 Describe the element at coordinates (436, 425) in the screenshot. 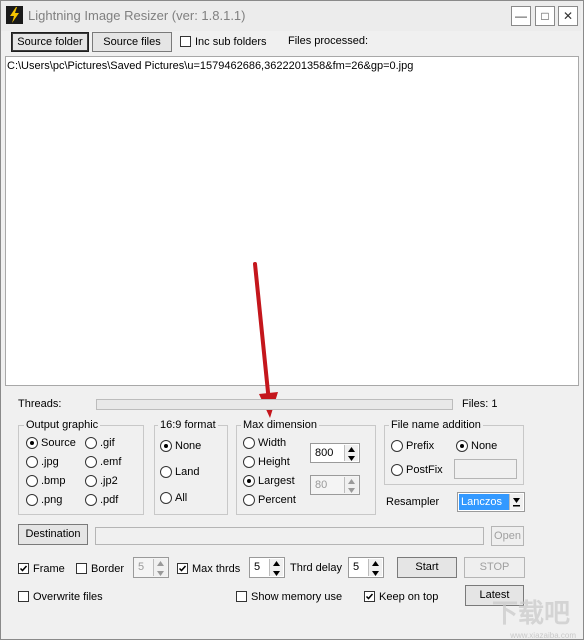

I see `file-name-addition-title: File name addition` at that location.